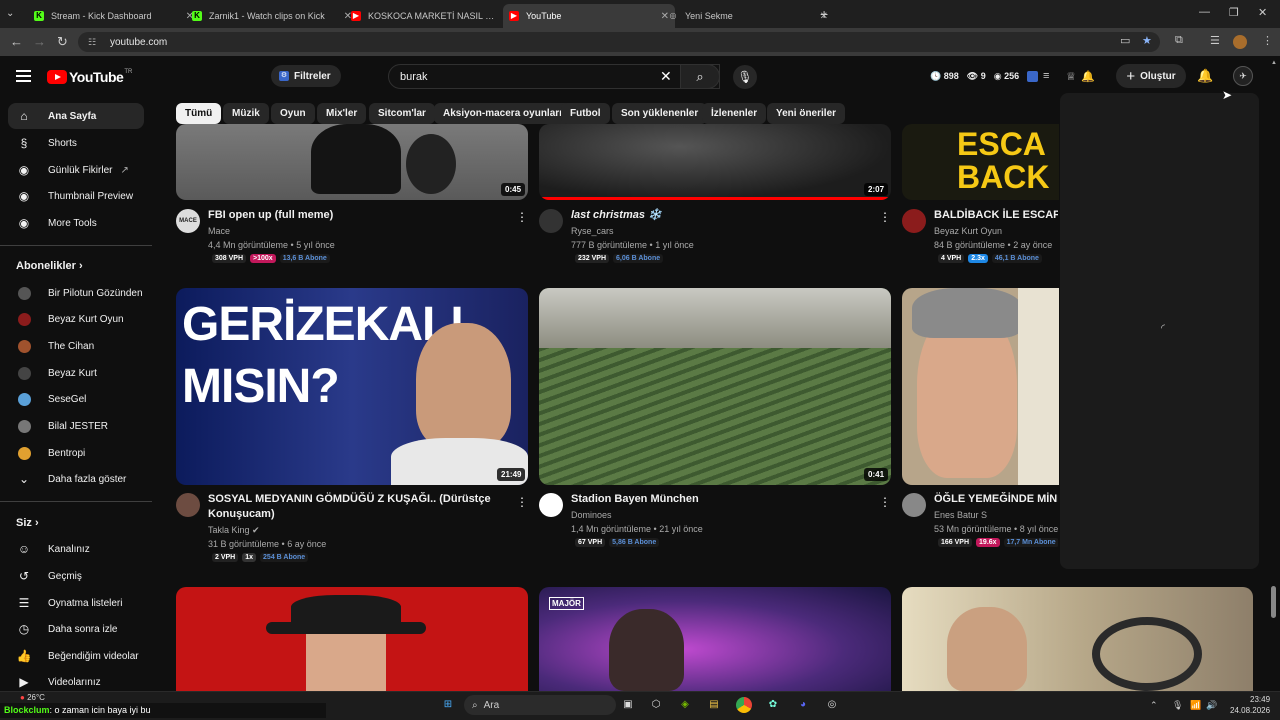  What do you see at coordinates (1234, 12) in the screenshot?
I see `restore-icon: ❐` at bounding box center [1234, 12].